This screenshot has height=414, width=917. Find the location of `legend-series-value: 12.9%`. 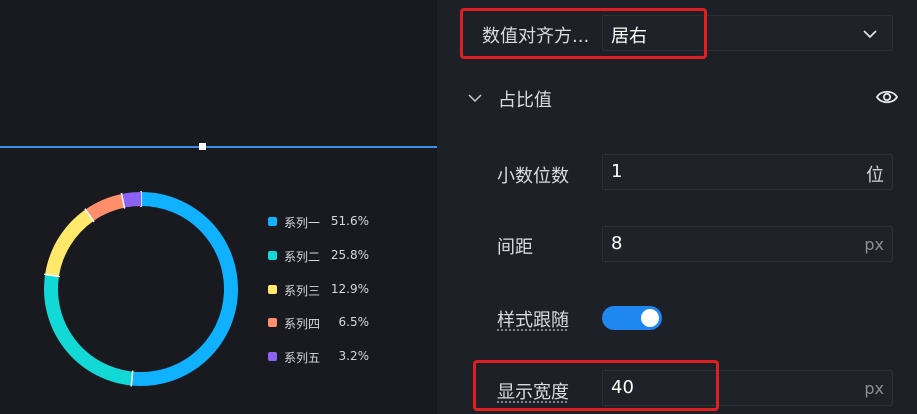

legend-series-value: 12.9% is located at coordinates (349, 289).